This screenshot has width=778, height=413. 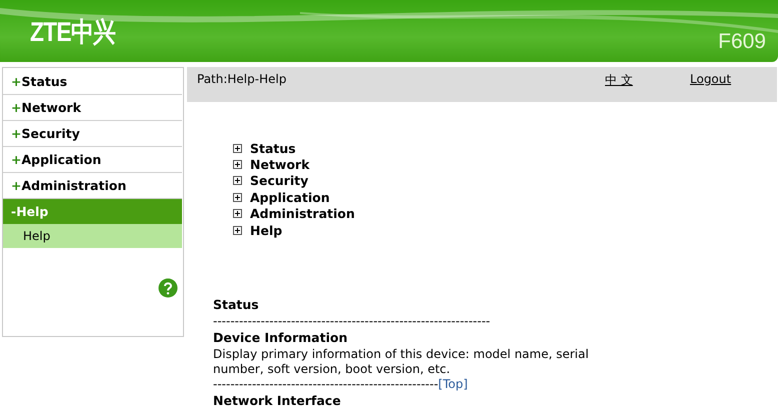 What do you see at coordinates (280, 338) in the screenshot?
I see `entry-title: Device Information` at bounding box center [280, 338].